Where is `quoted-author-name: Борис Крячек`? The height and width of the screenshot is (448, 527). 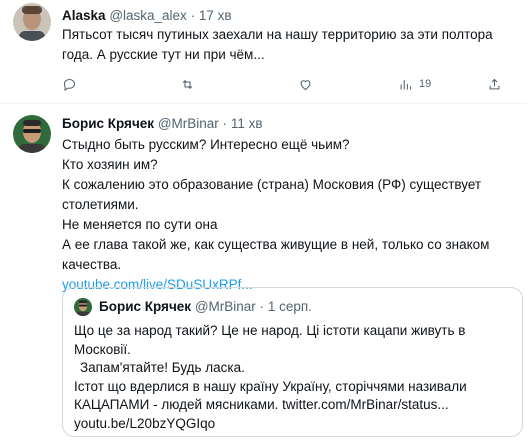 quoted-author-name: Борис Крячек is located at coordinates (145, 306).